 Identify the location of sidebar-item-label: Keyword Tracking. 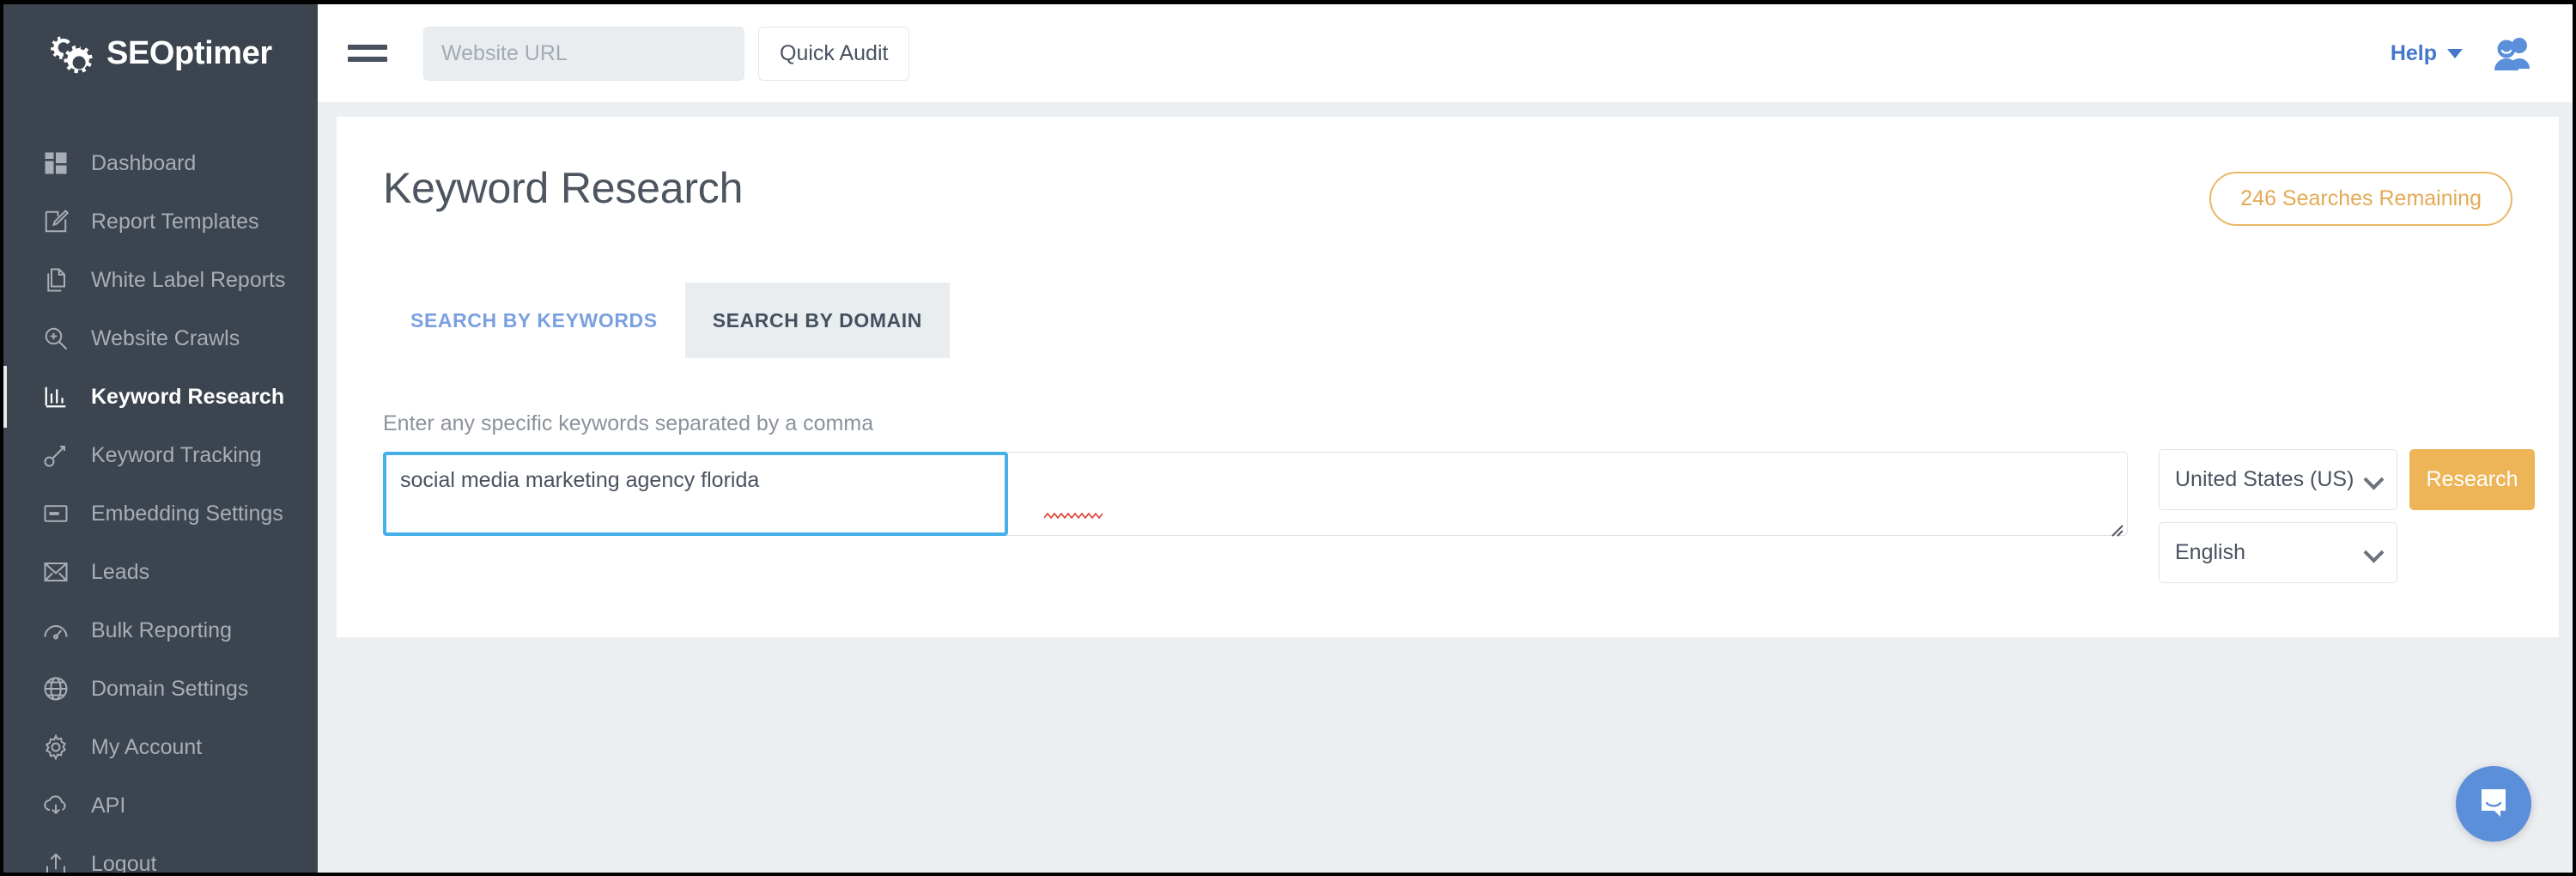
(176, 454).